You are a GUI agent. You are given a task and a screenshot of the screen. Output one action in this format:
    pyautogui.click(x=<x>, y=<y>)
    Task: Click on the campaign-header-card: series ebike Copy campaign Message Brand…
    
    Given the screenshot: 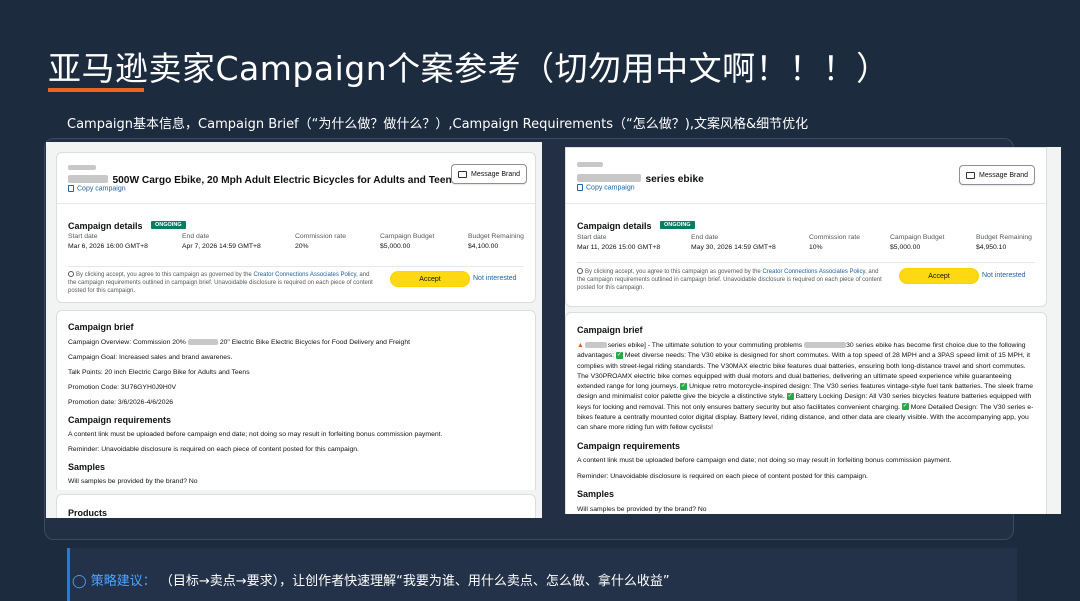 What is the action you would take?
    pyautogui.click(x=806, y=227)
    